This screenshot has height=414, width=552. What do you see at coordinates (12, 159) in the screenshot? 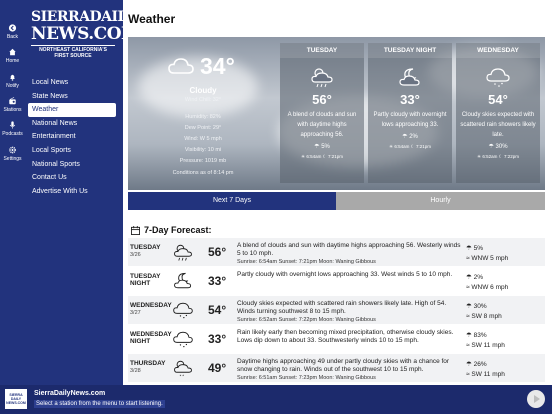
I see `rail-settings-label: Settings` at bounding box center [12, 159].